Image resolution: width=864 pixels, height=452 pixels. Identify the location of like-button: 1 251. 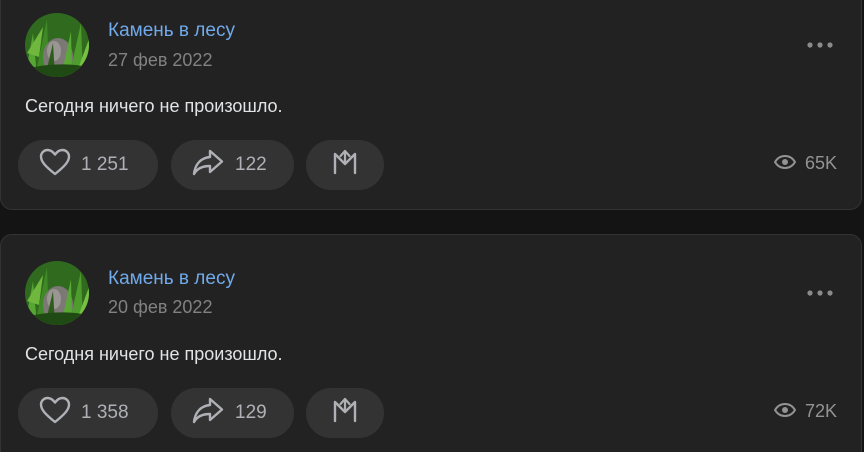
(88, 165).